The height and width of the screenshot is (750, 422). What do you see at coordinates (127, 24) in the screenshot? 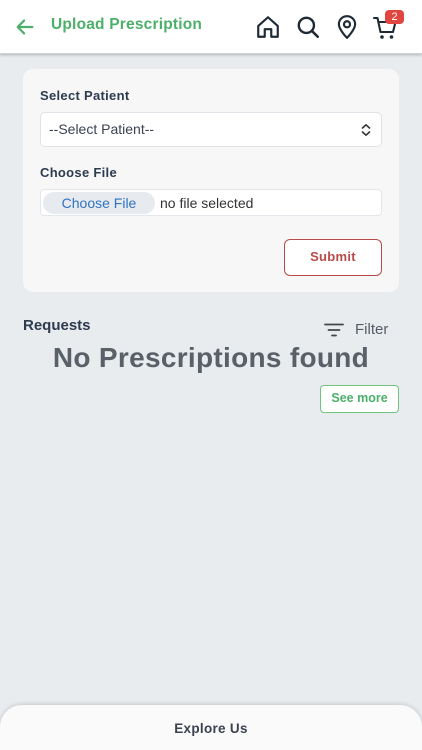
I see `page-title: Upload Prescription` at bounding box center [127, 24].